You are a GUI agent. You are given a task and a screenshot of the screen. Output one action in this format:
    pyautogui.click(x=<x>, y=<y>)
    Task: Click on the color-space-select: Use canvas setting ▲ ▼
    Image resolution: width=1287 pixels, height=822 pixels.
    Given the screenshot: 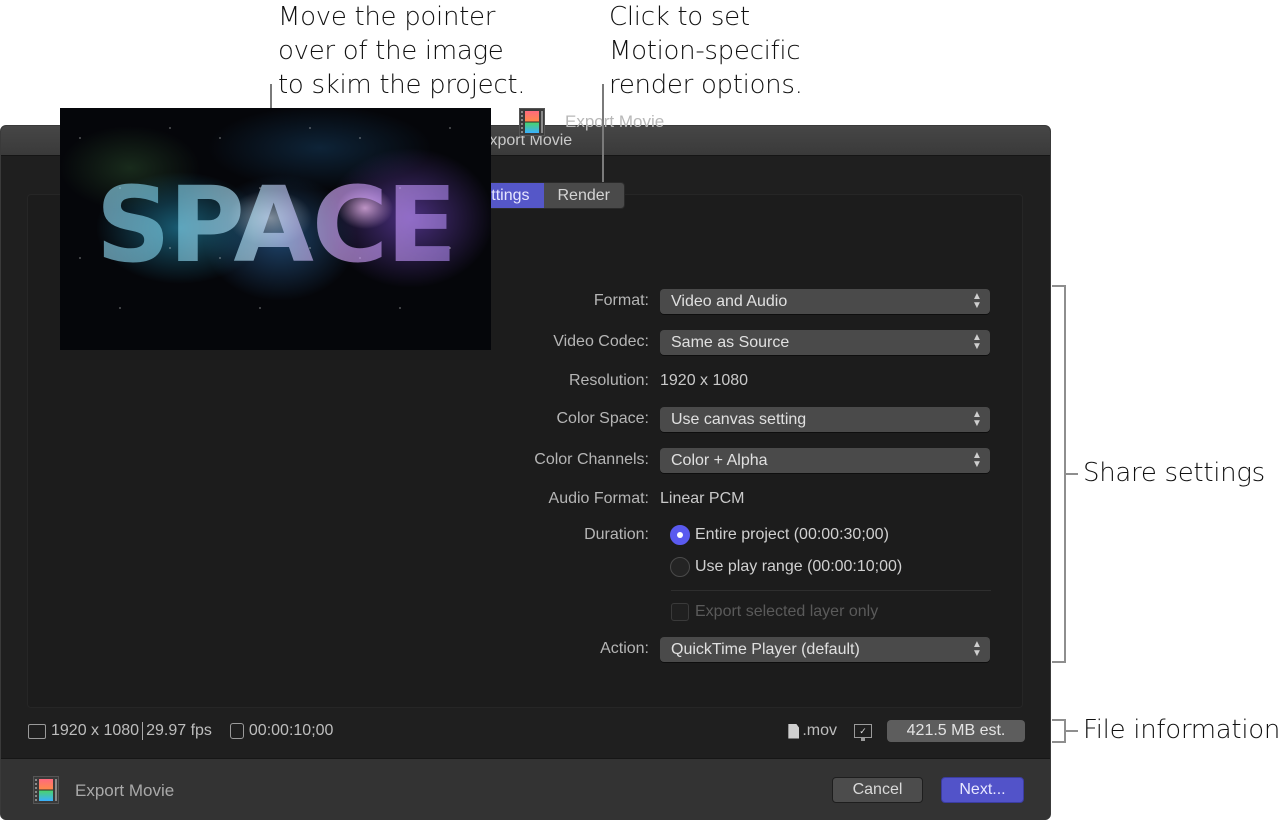 What is the action you would take?
    pyautogui.click(x=825, y=419)
    